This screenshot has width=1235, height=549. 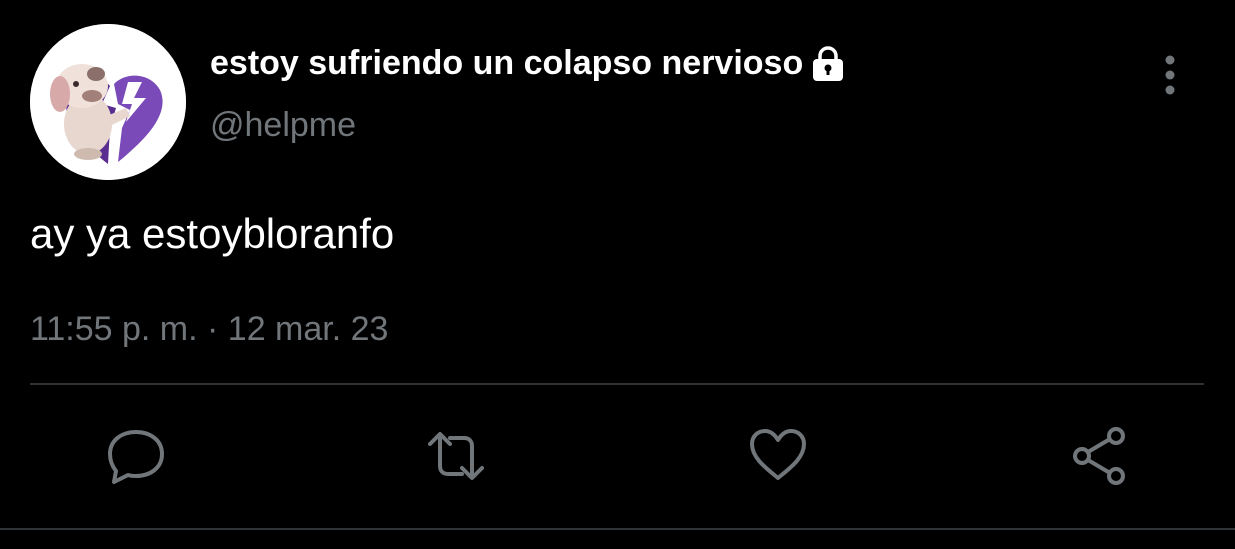 I want to click on display-name: estoy sufriendo un colapso nervioso, so click(x=528, y=63).